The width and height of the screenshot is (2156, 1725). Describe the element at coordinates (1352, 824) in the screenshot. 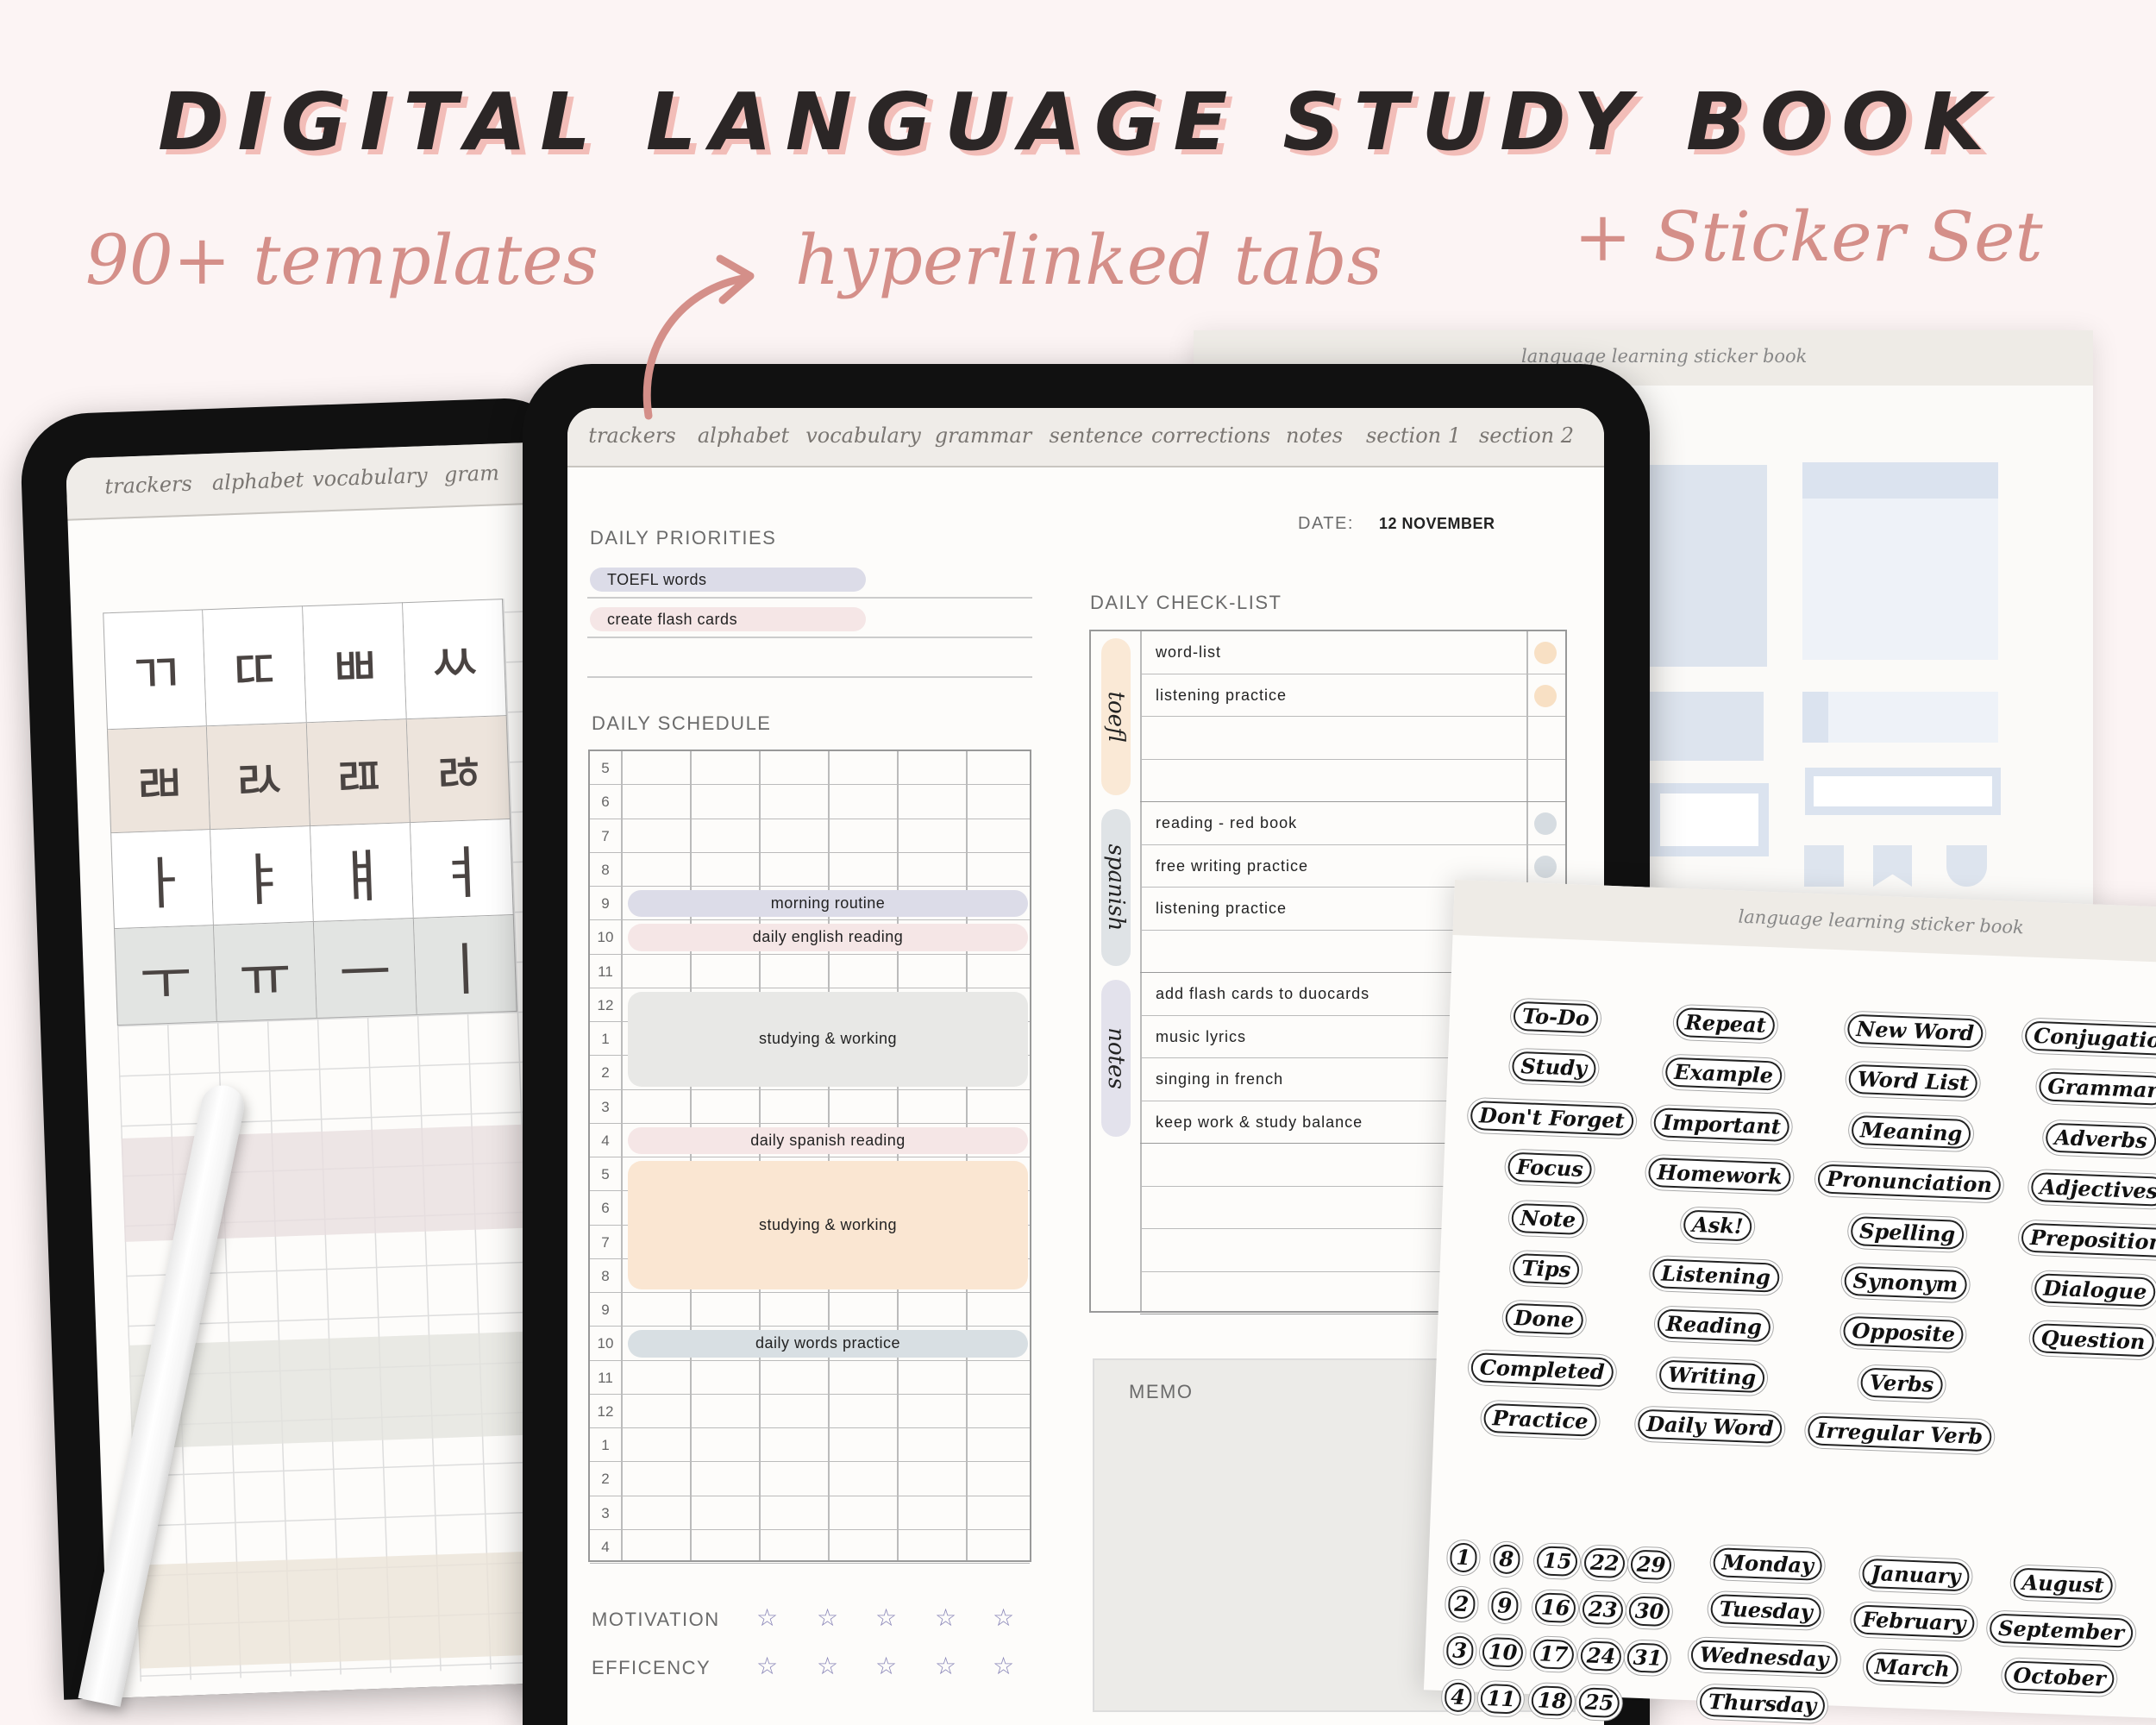

I see `checklist-row: reading - red book` at that location.